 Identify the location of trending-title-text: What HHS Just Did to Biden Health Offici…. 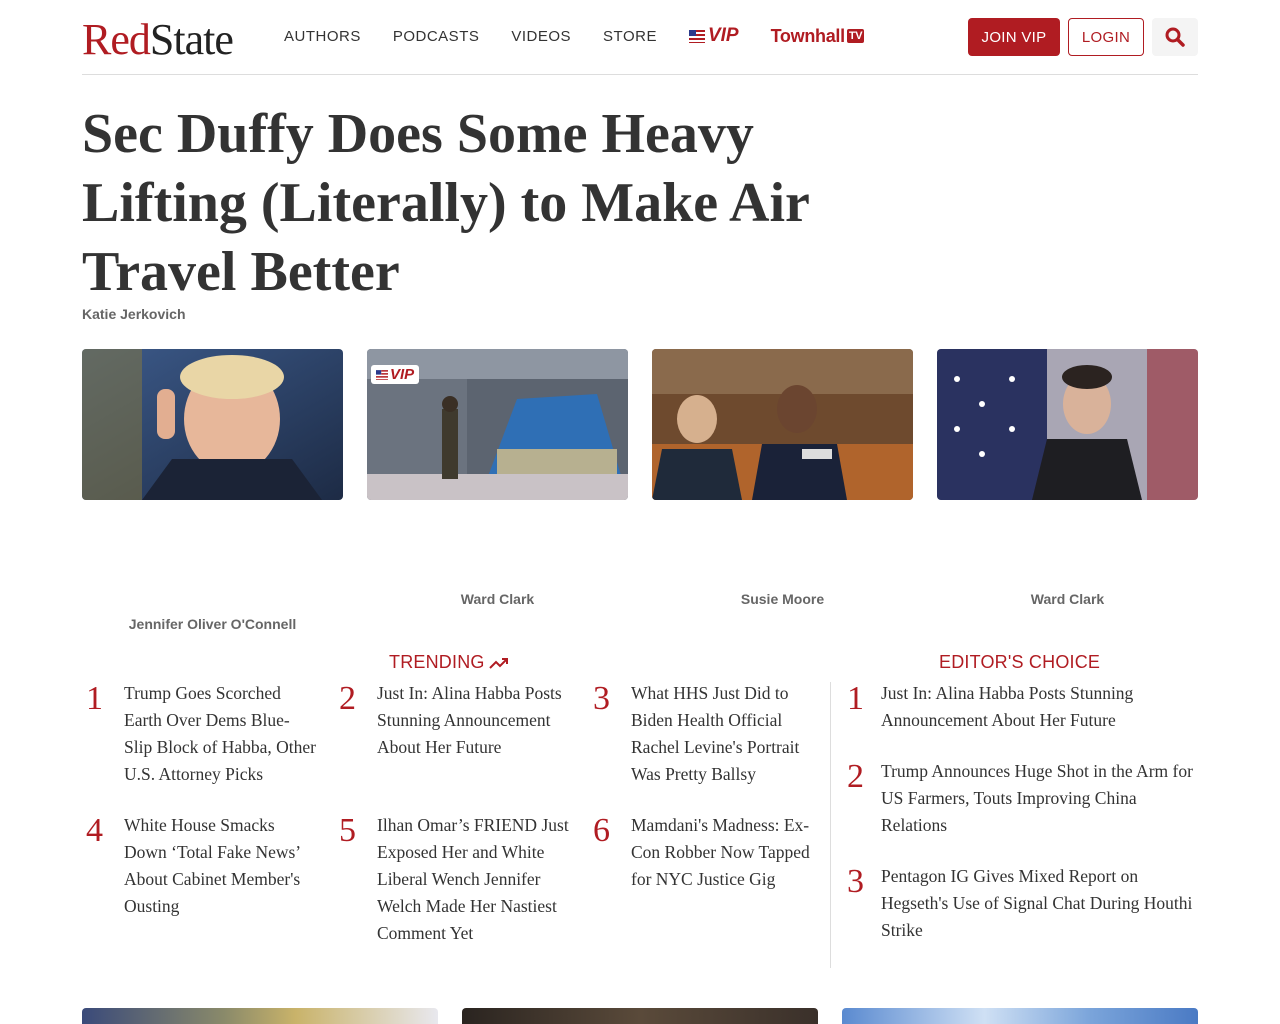
(727, 734).